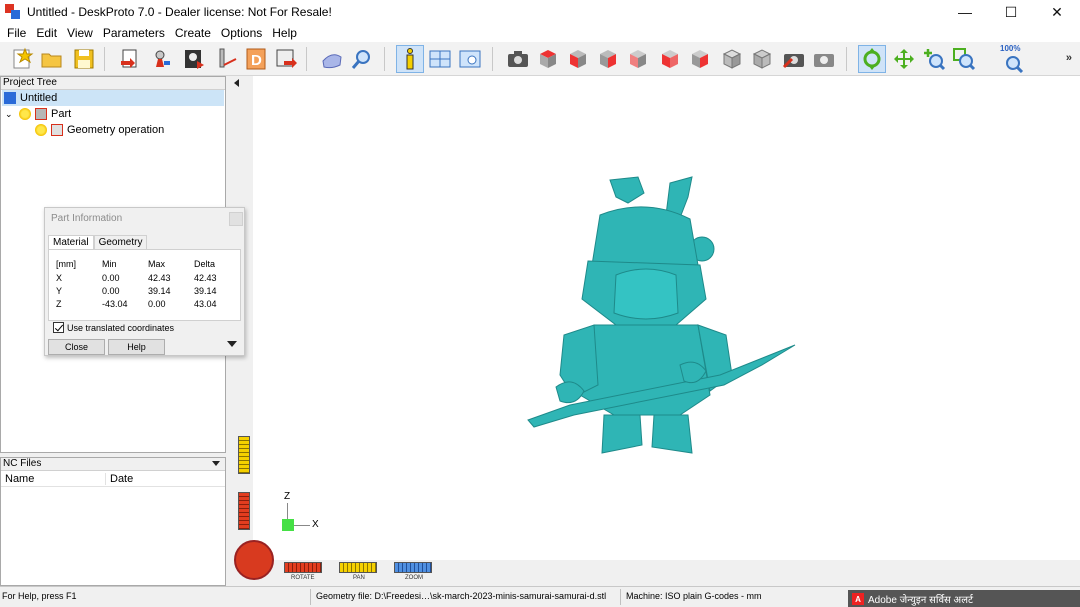  What do you see at coordinates (965, 12) in the screenshot?
I see `minimize-button: —` at bounding box center [965, 12].